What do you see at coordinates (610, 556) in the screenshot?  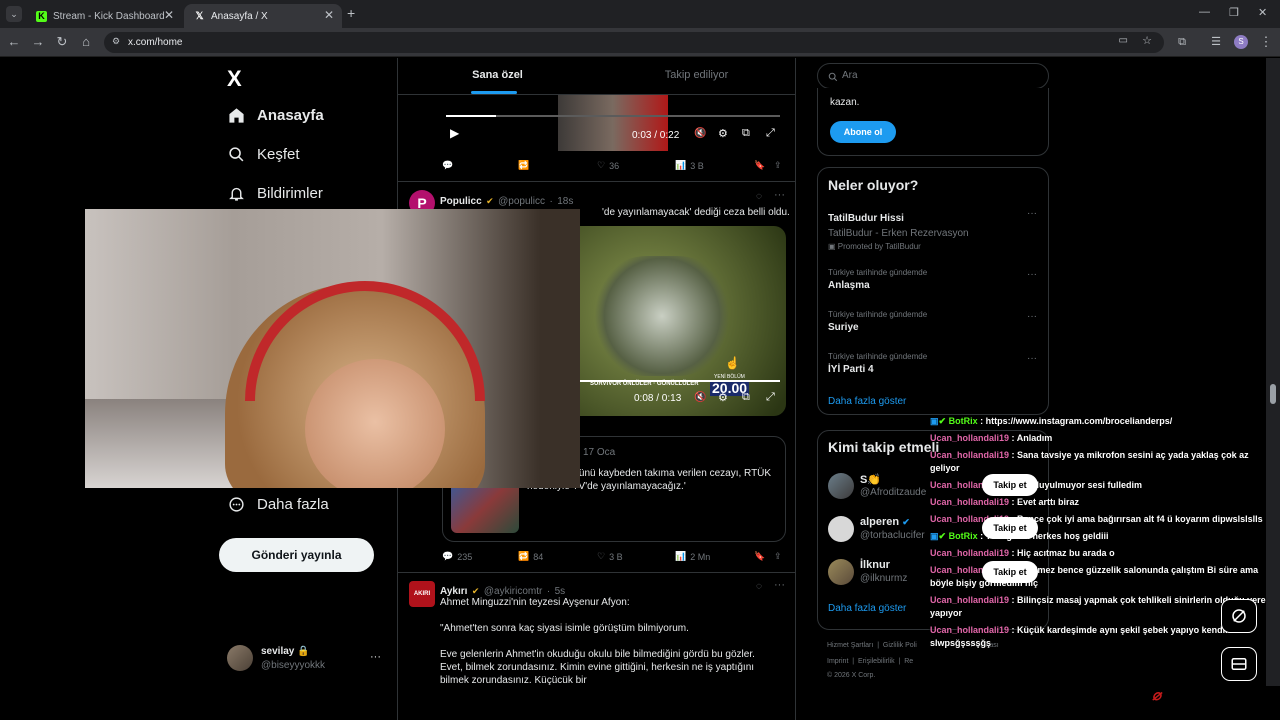 I see `like-button: ♡ 3 B` at bounding box center [610, 556].